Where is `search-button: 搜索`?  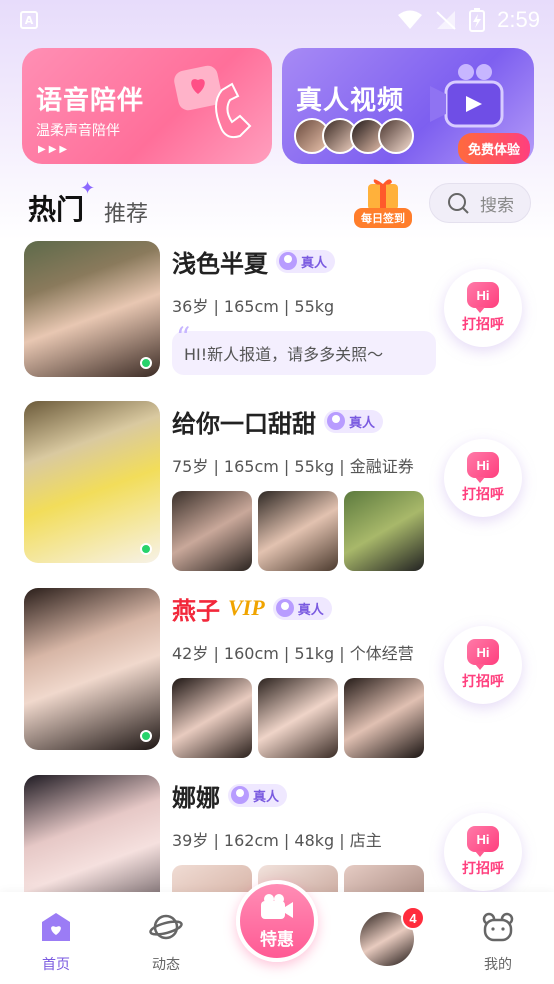 search-button: 搜索 is located at coordinates (480, 203).